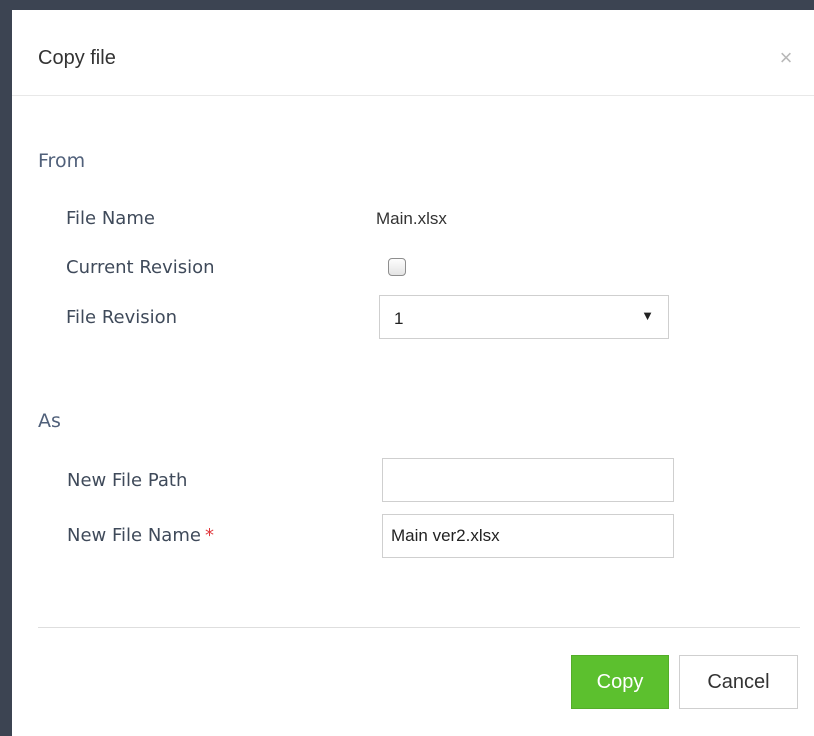  I want to click on new-file-name-label-text: New File Name, so click(134, 535).